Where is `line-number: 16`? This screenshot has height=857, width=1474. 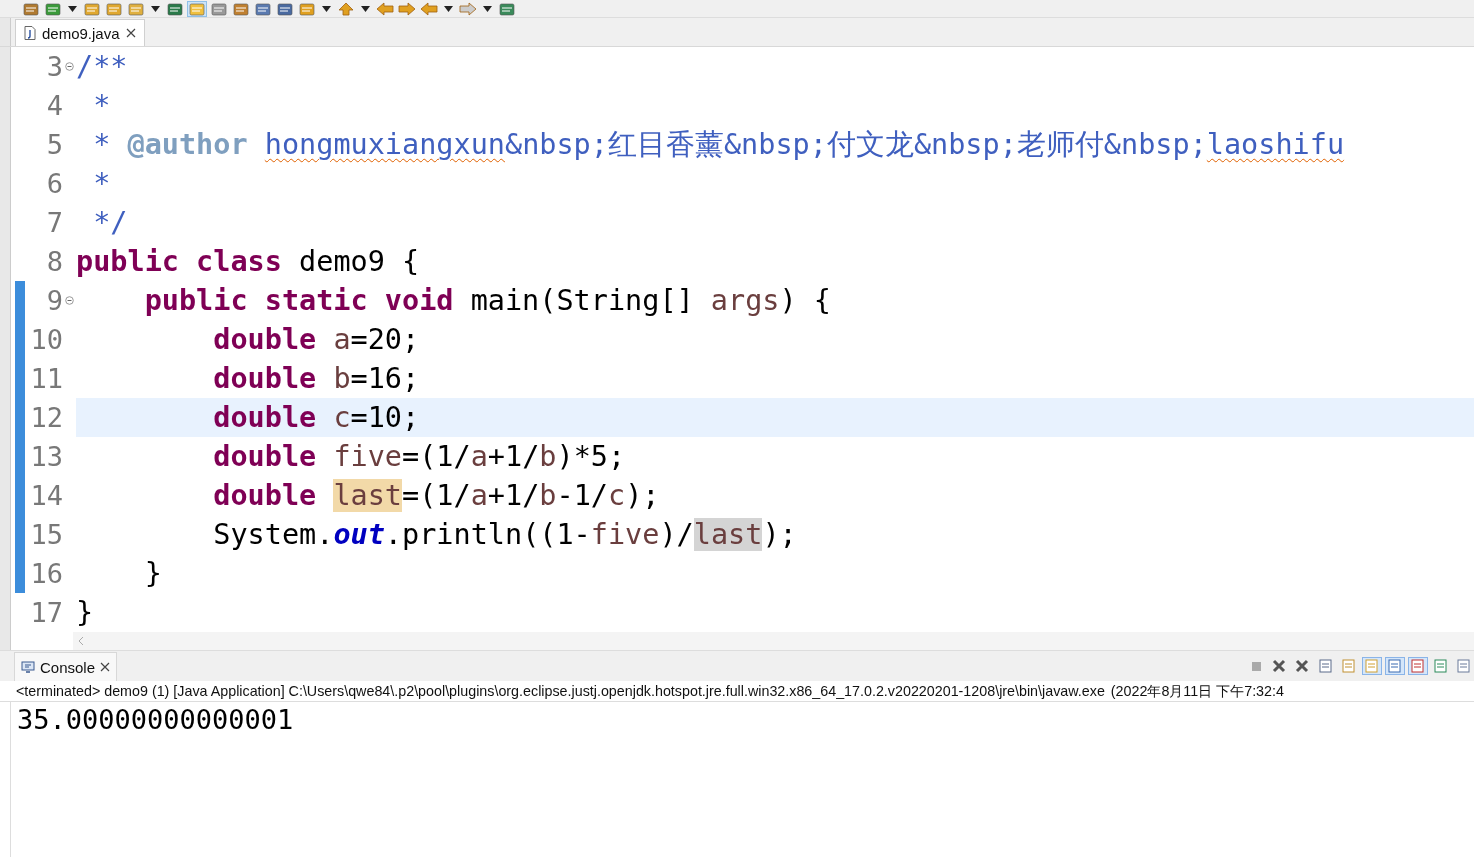
line-number: 16 is located at coordinates (46, 573).